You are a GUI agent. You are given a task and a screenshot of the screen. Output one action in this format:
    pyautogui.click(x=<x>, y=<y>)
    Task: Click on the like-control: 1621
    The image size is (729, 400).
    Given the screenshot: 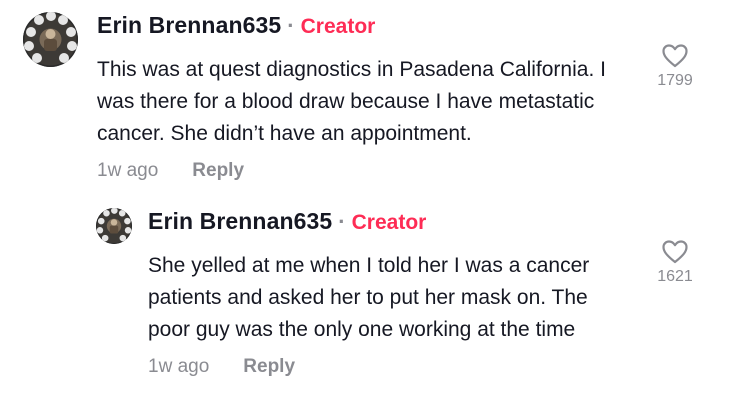 What is the action you would take?
    pyautogui.click(x=675, y=263)
    